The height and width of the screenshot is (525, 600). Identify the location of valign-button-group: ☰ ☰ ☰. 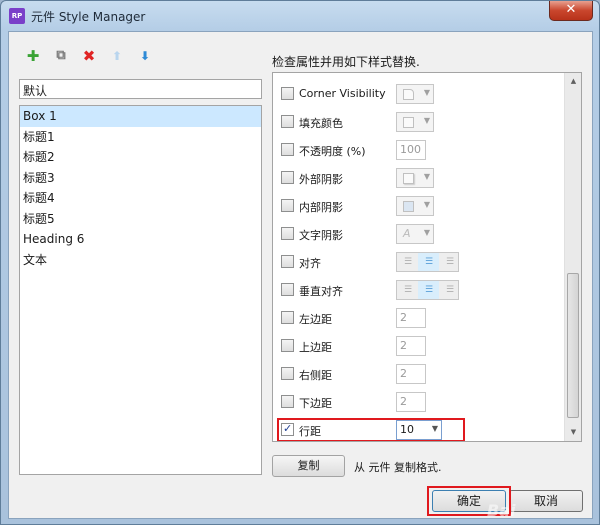
(427, 290).